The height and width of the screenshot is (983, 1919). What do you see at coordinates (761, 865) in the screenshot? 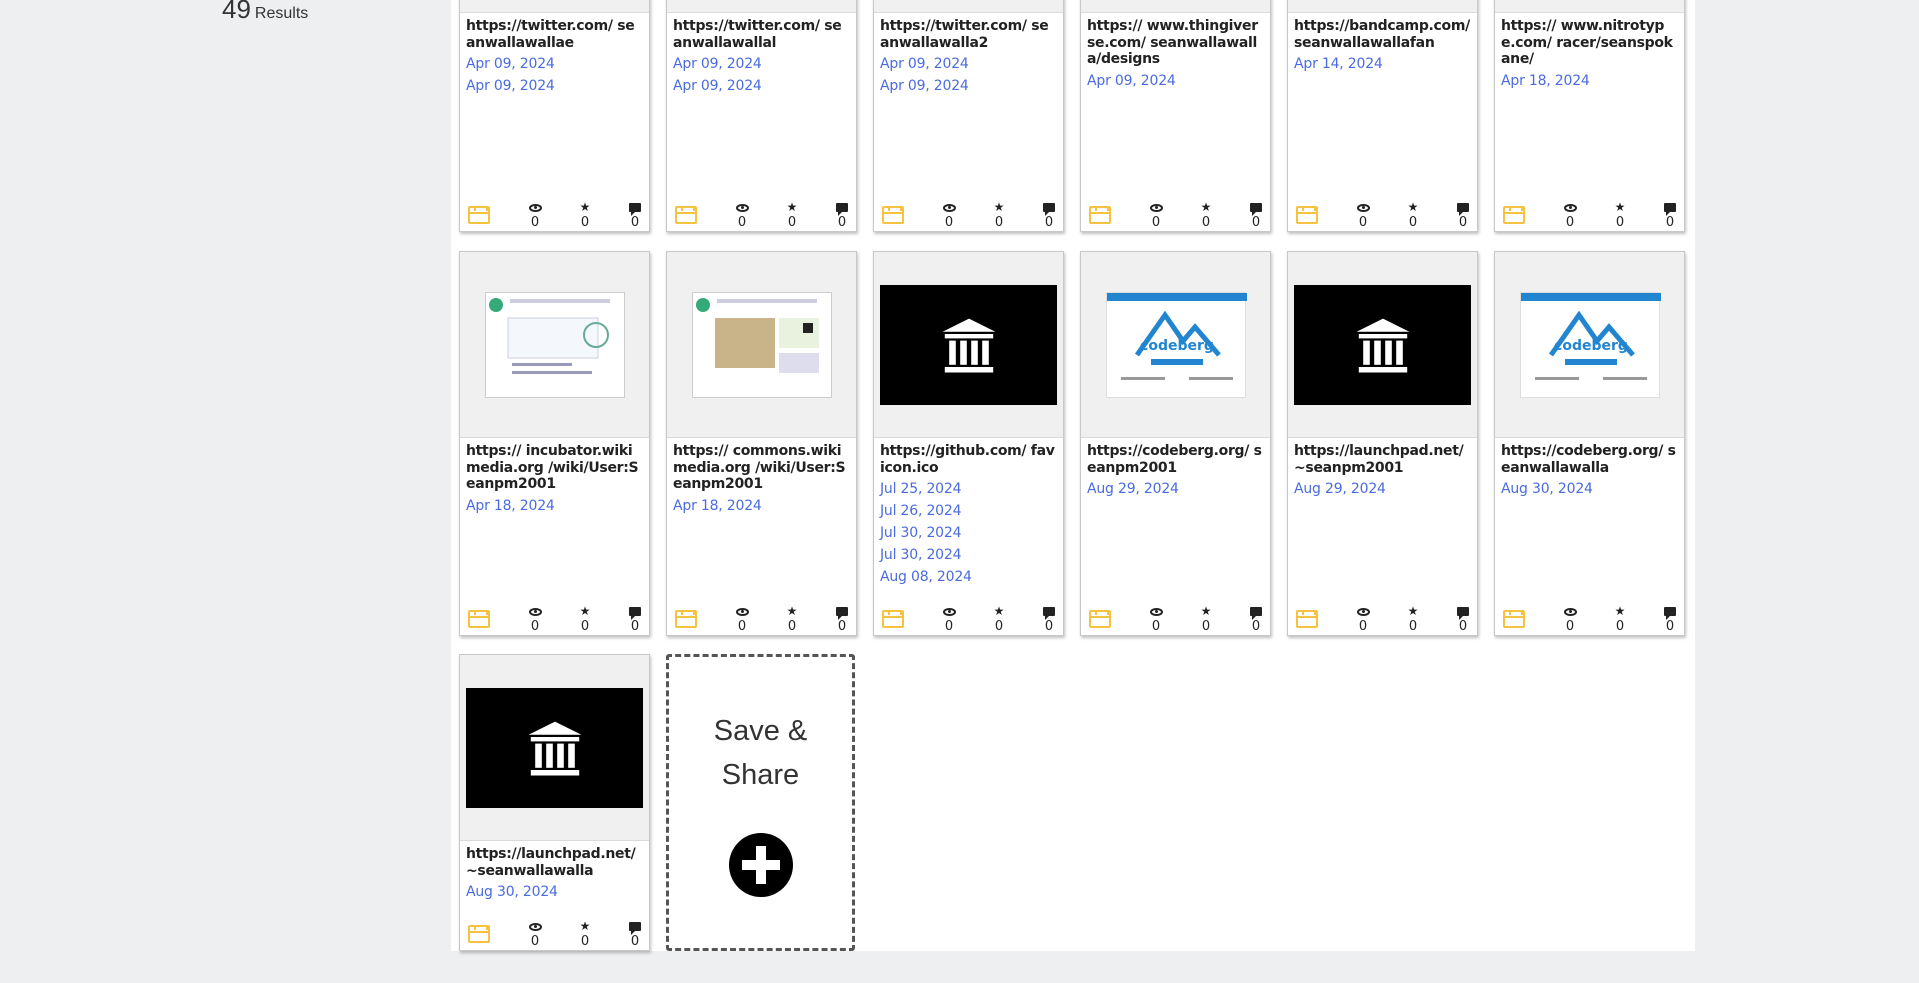
I see `plus-circle-icon` at bounding box center [761, 865].